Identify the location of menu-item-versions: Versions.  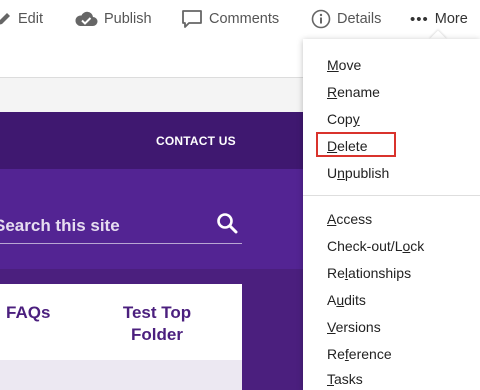
(354, 327).